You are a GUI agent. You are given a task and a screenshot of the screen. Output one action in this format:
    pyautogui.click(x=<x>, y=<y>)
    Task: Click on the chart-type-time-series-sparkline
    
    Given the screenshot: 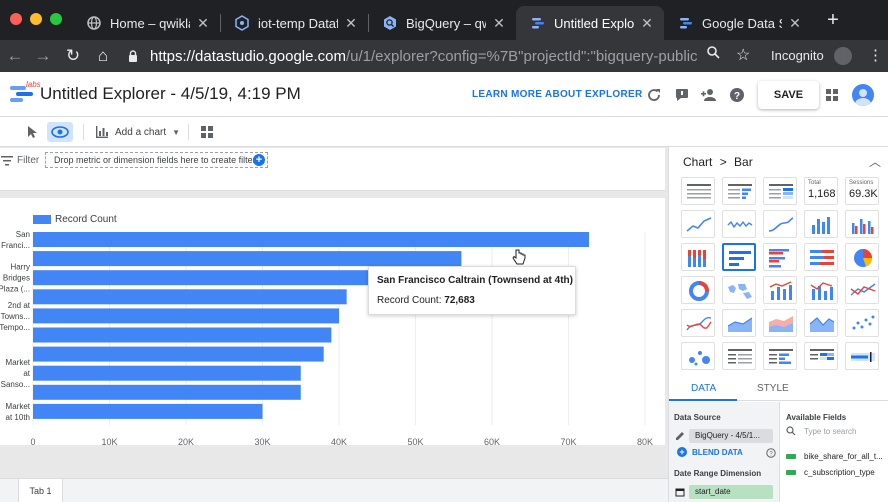 What is the action you would take?
    pyautogui.click(x=739, y=224)
    